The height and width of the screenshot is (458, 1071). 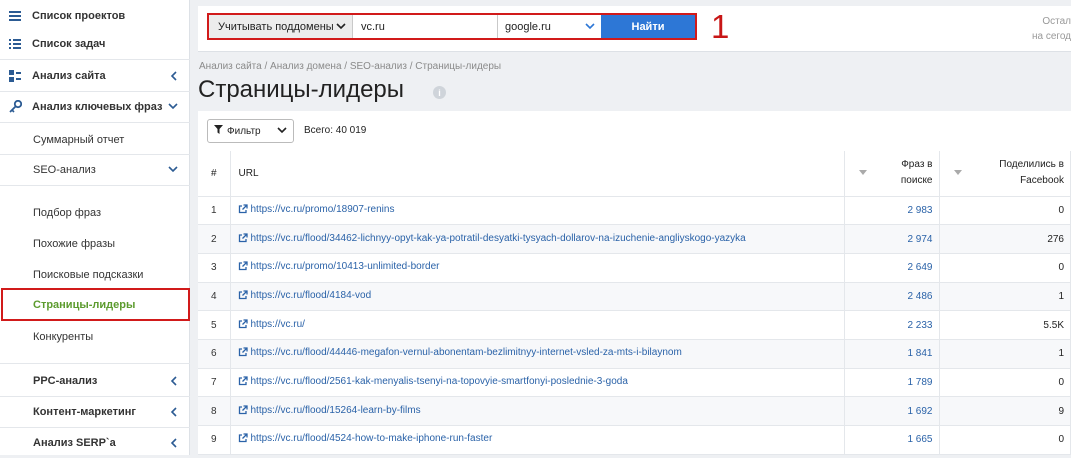 What do you see at coordinates (95, 169) in the screenshot?
I see `sidebar-item-seo-analysis: SEO-анализ` at bounding box center [95, 169].